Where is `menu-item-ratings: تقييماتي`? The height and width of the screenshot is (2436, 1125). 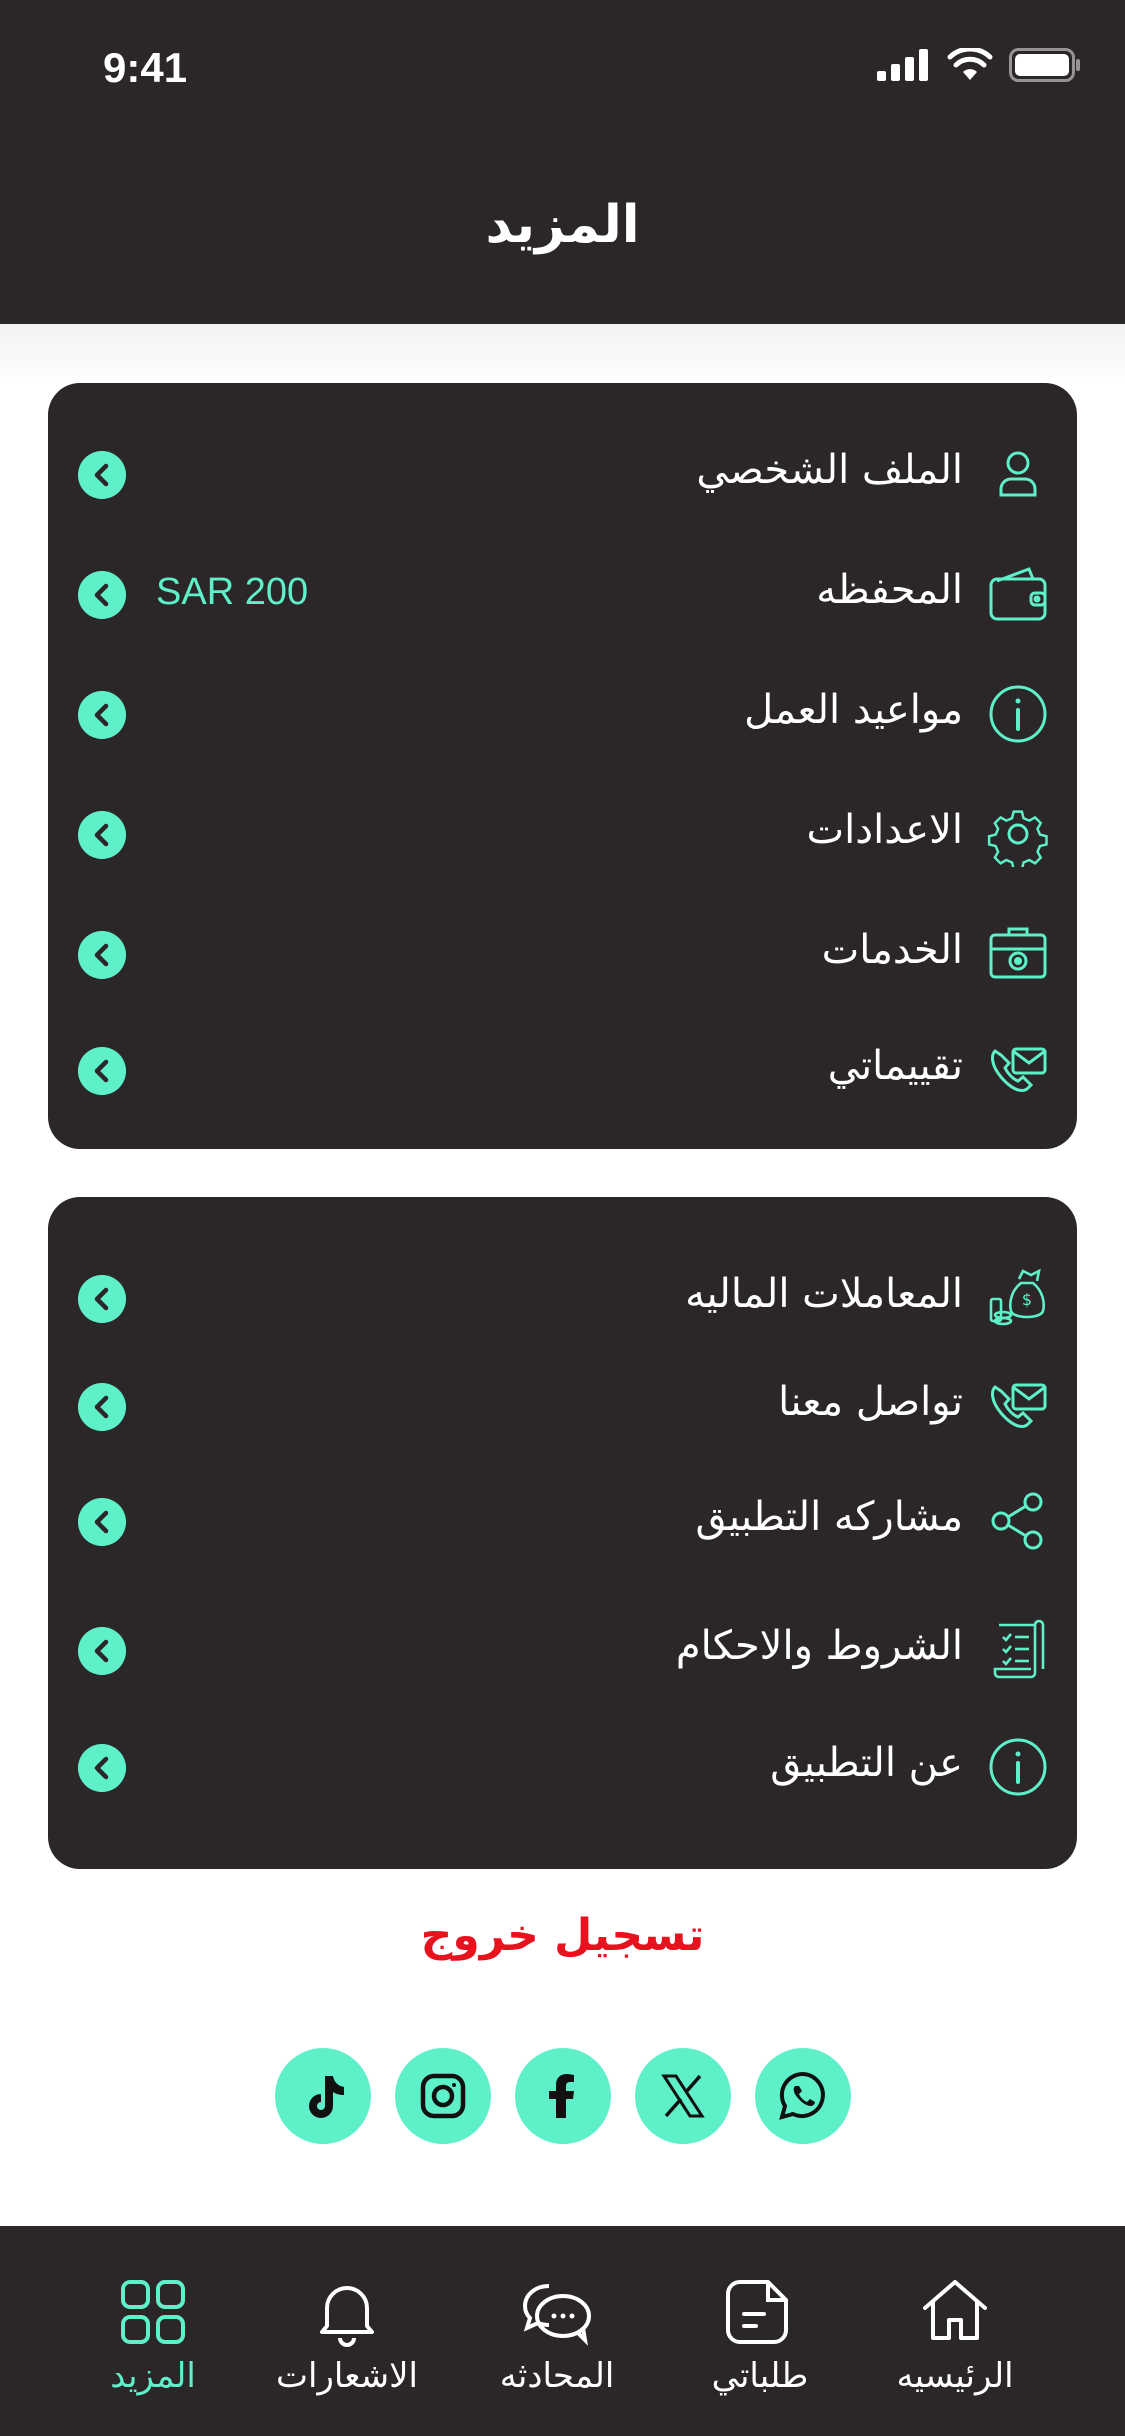 menu-item-ratings: تقييماتي is located at coordinates (562, 1070).